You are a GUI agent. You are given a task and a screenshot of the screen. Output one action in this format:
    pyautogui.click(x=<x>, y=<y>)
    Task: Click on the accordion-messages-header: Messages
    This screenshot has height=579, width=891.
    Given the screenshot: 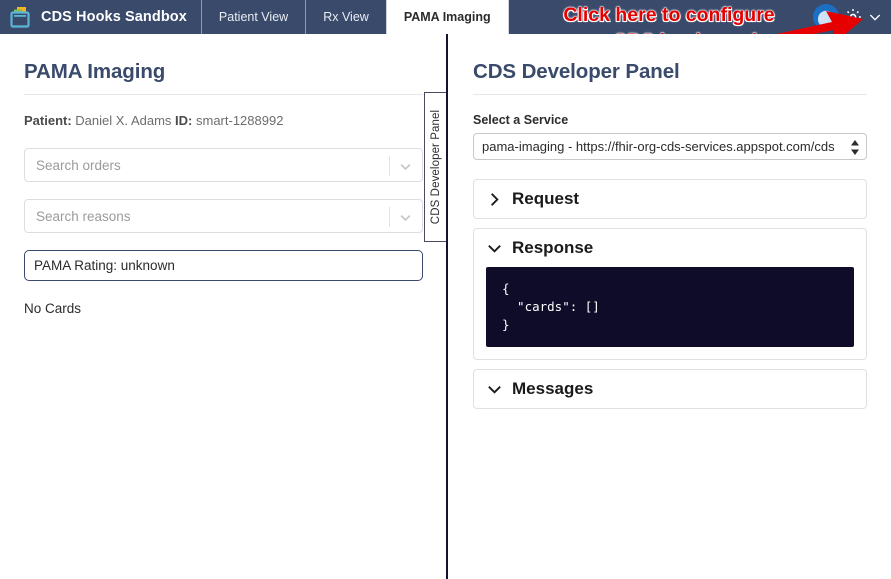 What is the action you would take?
    pyautogui.click(x=670, y=389)
    